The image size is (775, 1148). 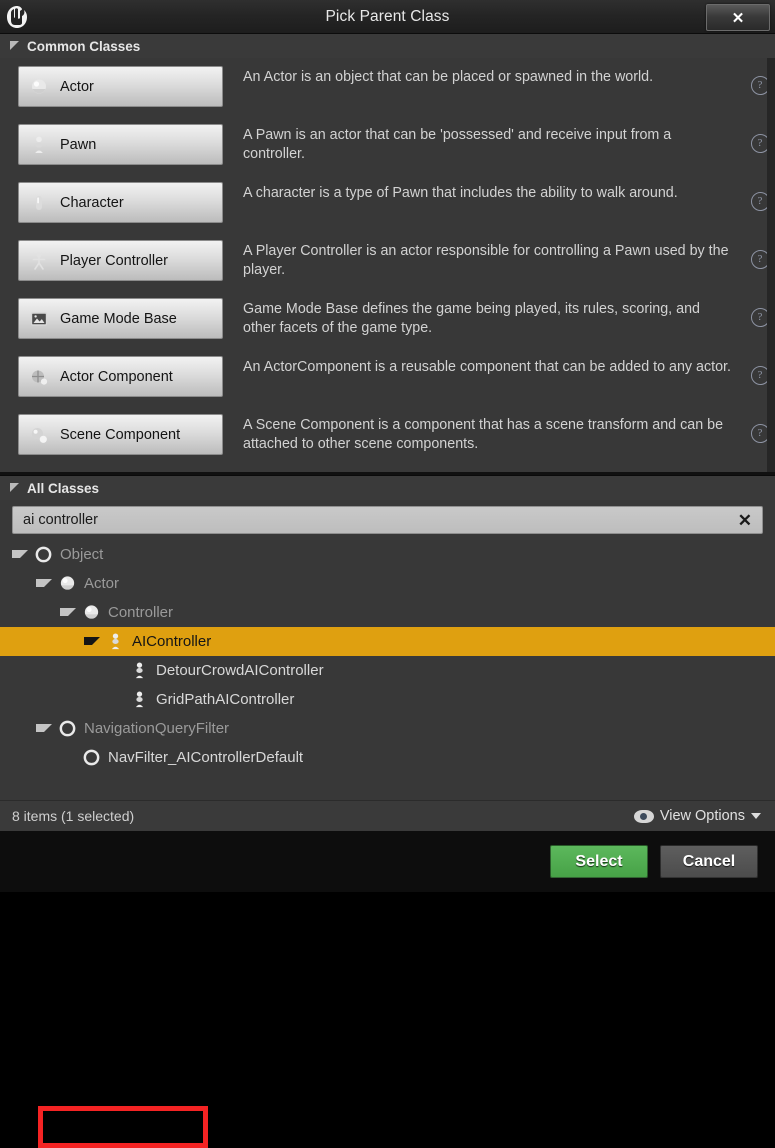 I want to click on common-class-label: Actor Component, so click(x=116, y=376).